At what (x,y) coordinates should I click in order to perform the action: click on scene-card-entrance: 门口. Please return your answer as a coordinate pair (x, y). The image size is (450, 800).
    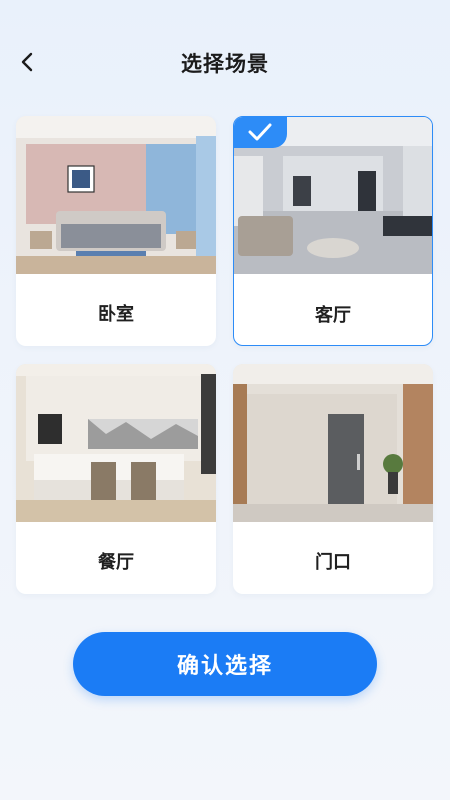
    Looking at the image, I should click on (333, 479).